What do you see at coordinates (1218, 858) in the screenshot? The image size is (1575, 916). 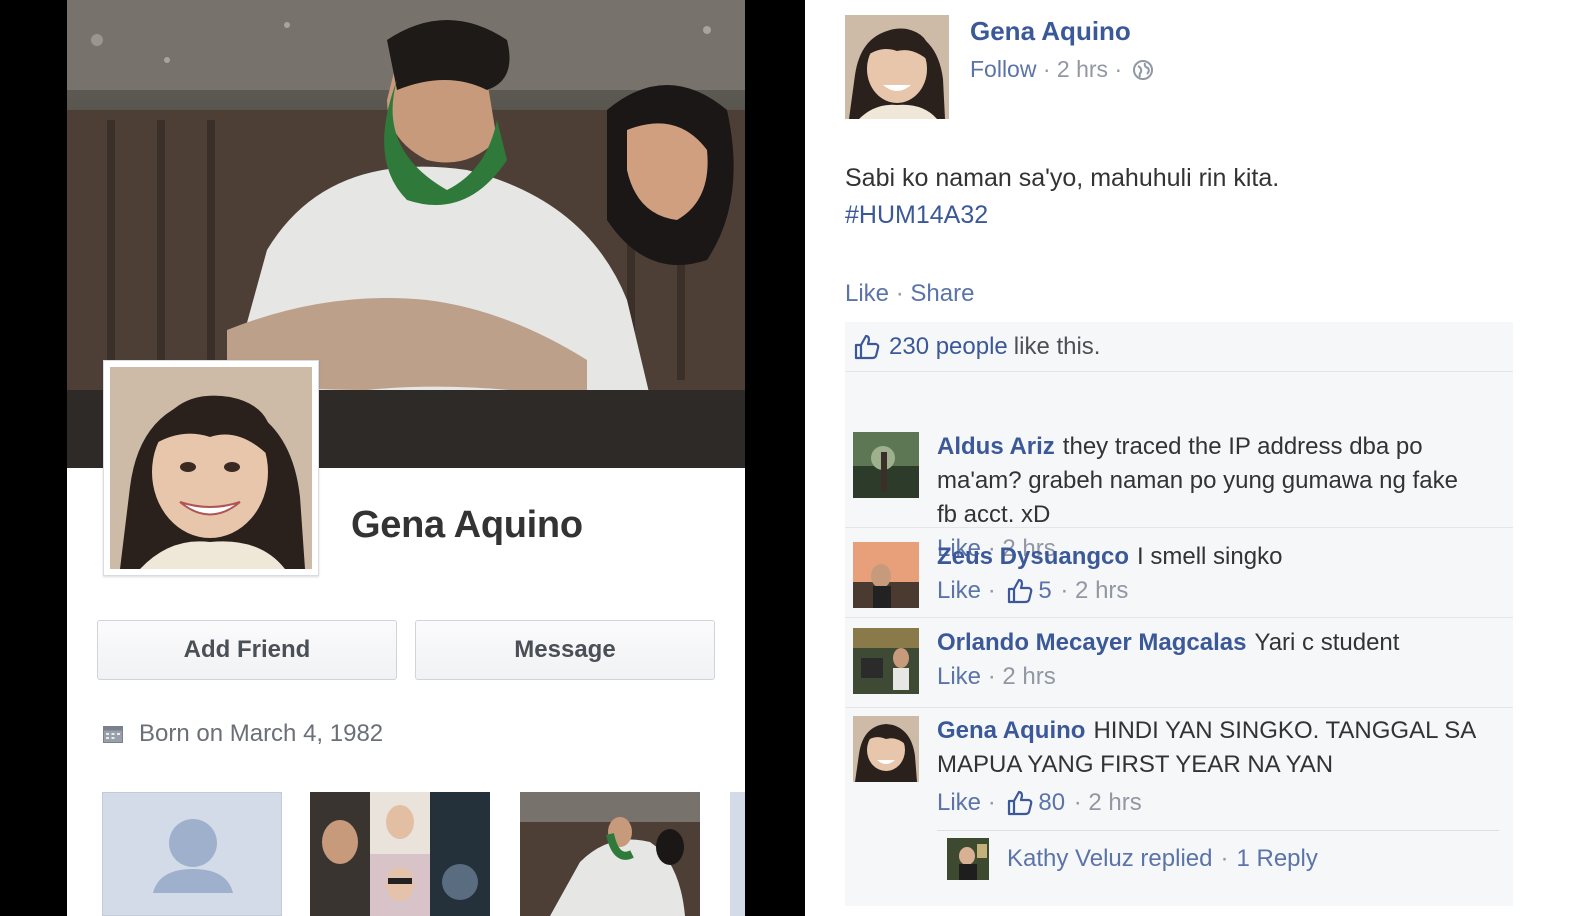 I see `replies-row: Kathy Veluz replied · 1 Reply` at bounding box center [1218, 858].